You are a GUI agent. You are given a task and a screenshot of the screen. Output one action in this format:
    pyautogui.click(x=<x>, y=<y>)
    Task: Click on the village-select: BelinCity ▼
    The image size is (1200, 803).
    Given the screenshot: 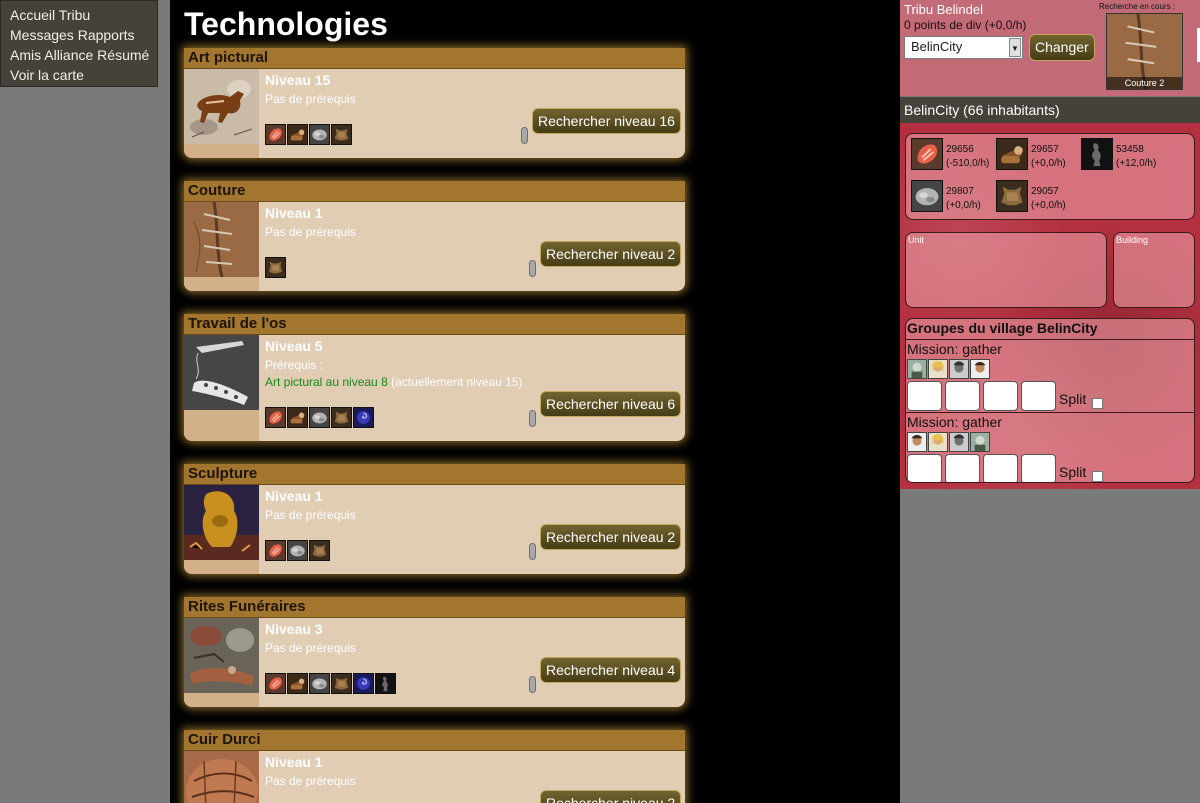 What is the action you would take?
    pyautogui.click(x=963, y=47)
    